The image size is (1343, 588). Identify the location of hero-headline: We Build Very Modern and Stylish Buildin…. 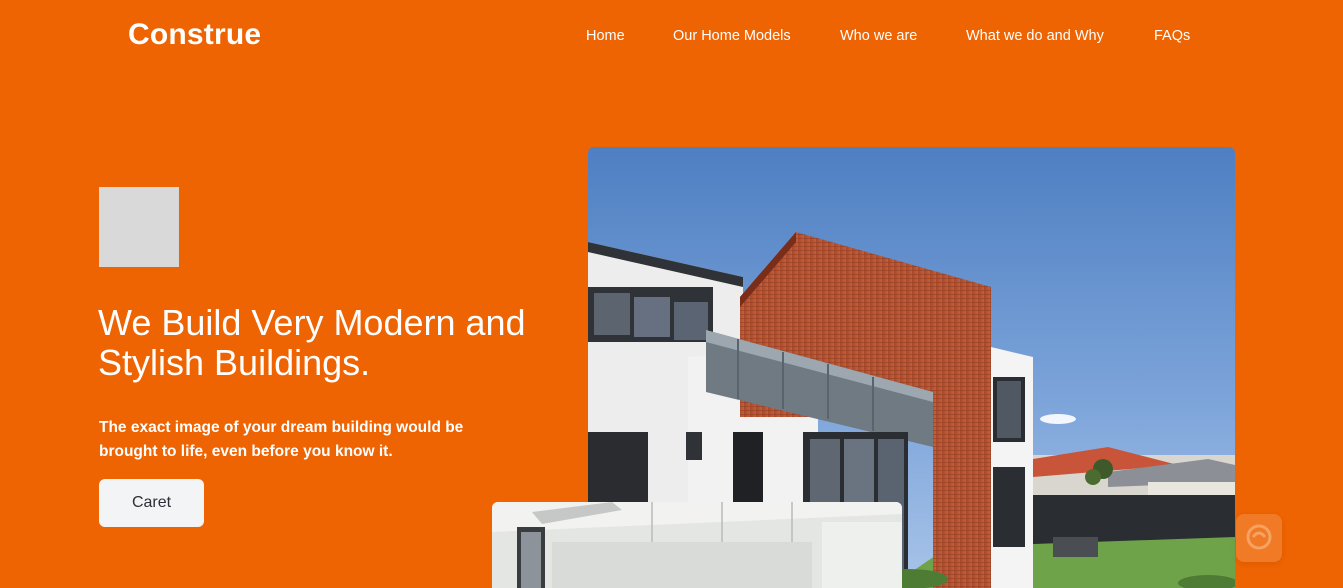
(312, 342).